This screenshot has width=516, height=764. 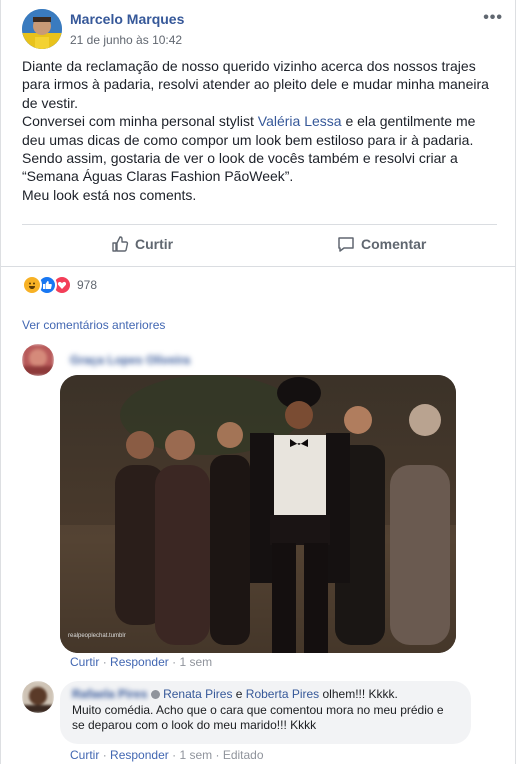 I want to click on divider, so click(x=258, y=266).